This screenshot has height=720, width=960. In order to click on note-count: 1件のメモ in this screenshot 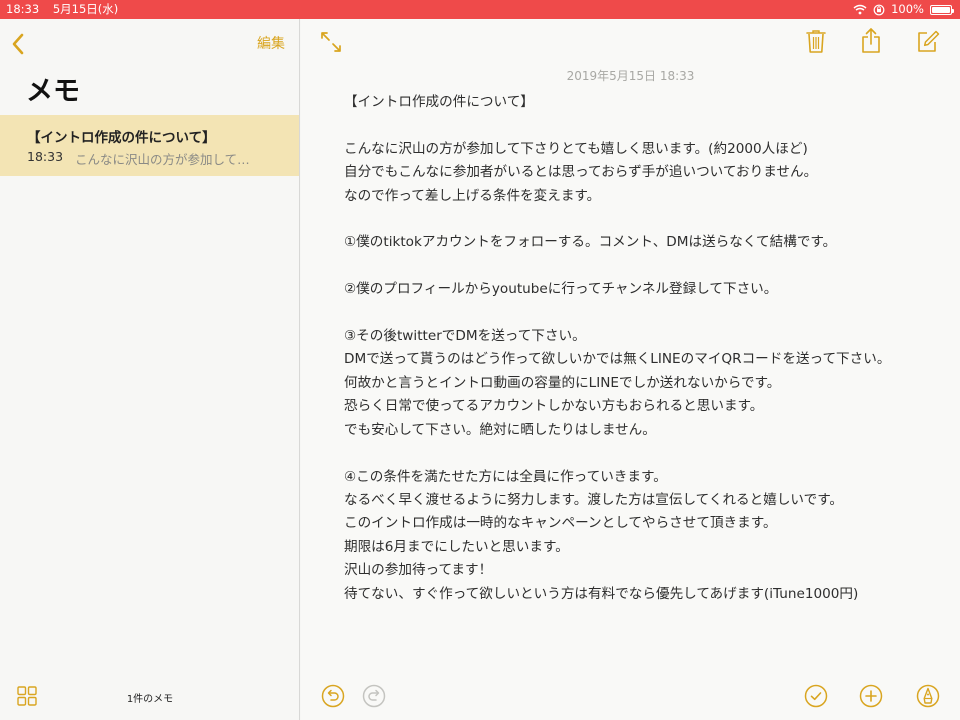, I will do `click(150, 699)`.